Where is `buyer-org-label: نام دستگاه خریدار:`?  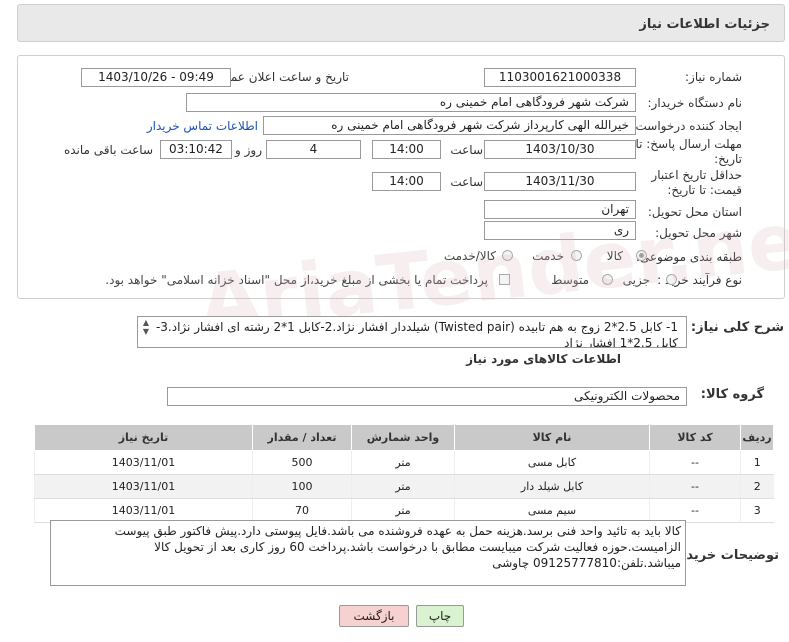
buyer-org-label: نام دستگاه خریدار: is located at coordinates (695, 103).